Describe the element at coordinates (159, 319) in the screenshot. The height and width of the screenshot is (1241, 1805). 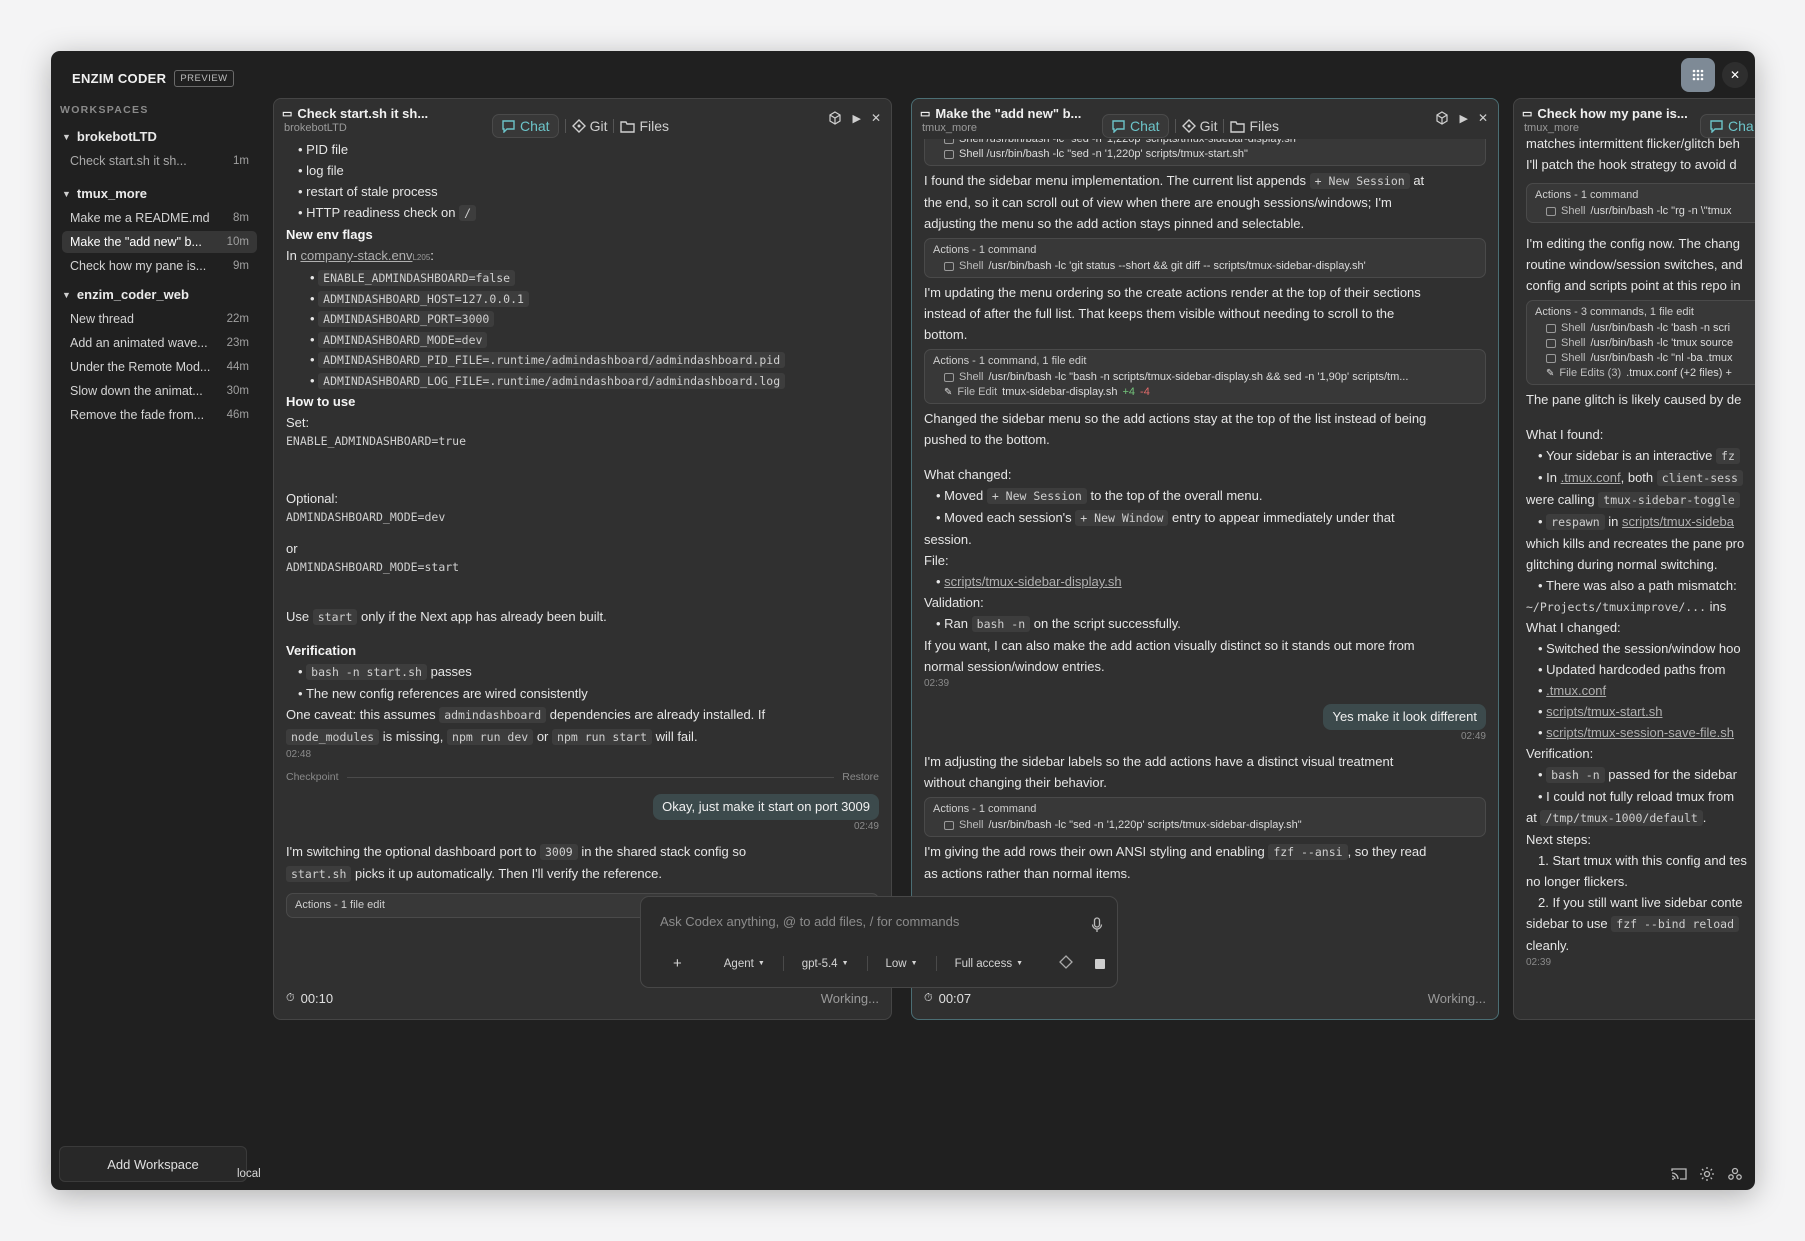
I see `thread-item: New thread 22m` at that location.